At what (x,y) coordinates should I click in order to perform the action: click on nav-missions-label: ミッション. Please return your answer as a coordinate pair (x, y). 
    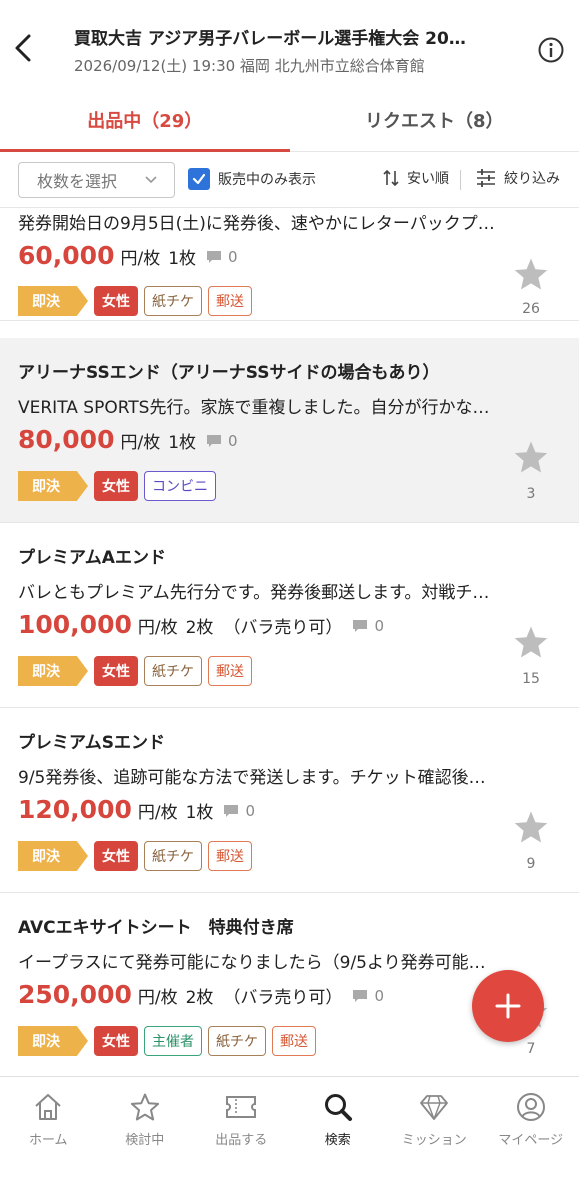
    Looking at the image, I should click on (434, 1140).